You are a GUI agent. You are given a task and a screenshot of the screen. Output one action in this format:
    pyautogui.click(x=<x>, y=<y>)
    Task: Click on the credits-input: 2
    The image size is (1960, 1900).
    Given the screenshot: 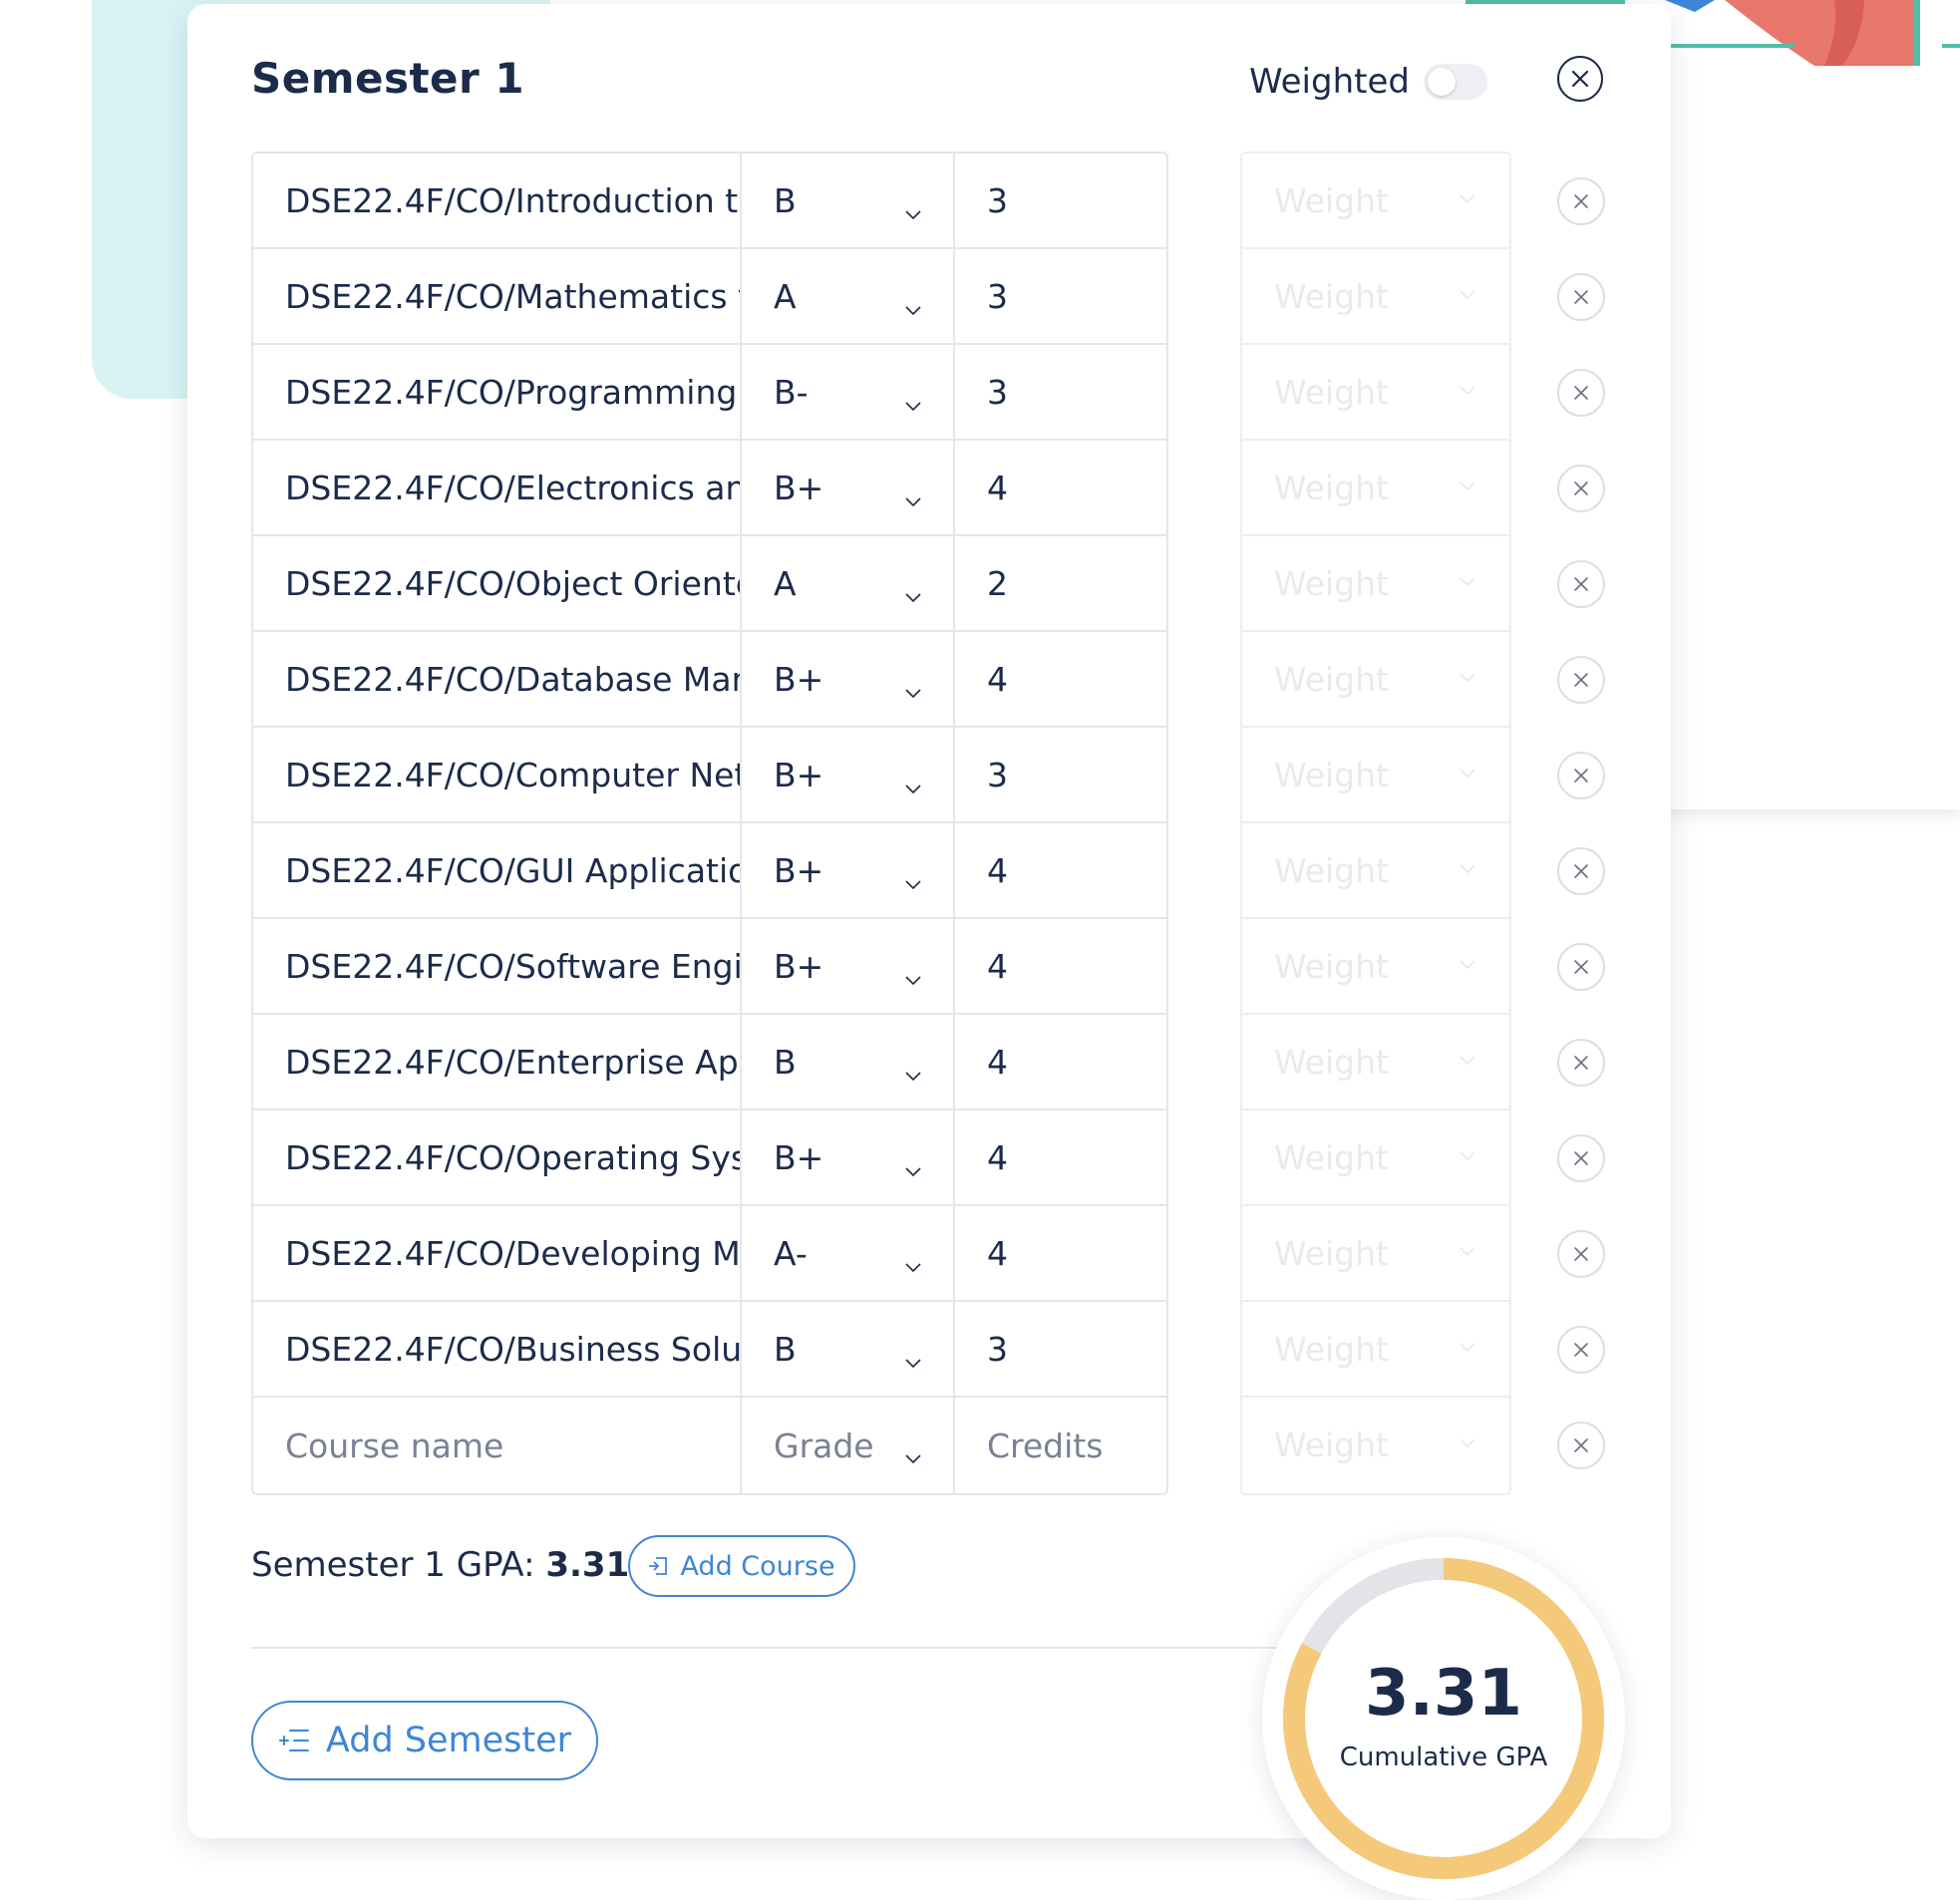 What is the action you would take?
    pyautogui.click(x=1059, y=583)
    